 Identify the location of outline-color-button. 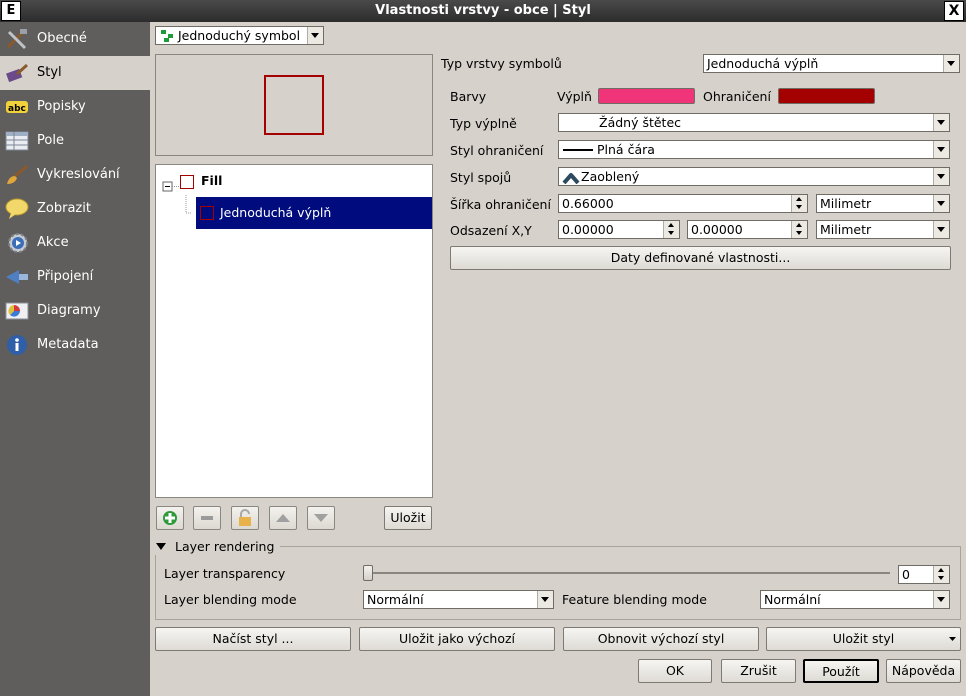
(826, 96).